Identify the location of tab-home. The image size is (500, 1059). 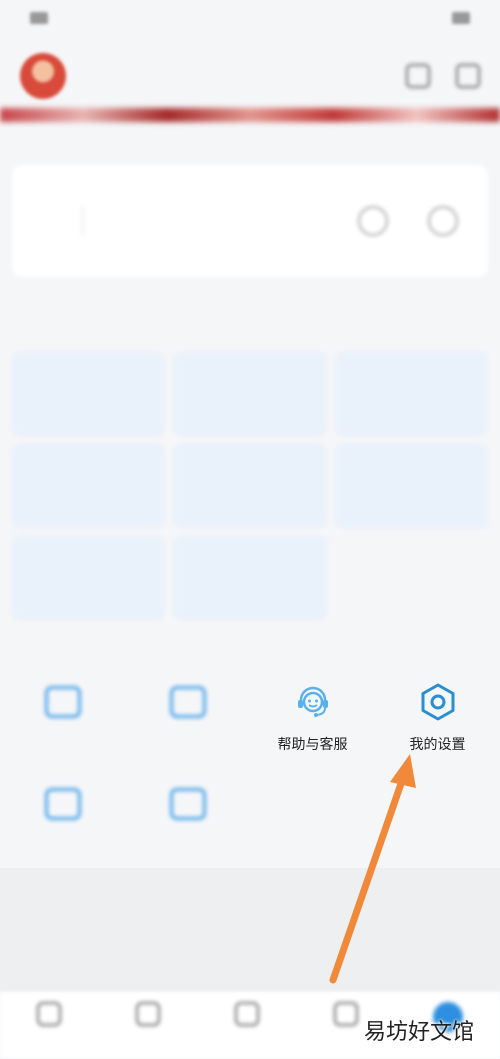
(49, 1016).